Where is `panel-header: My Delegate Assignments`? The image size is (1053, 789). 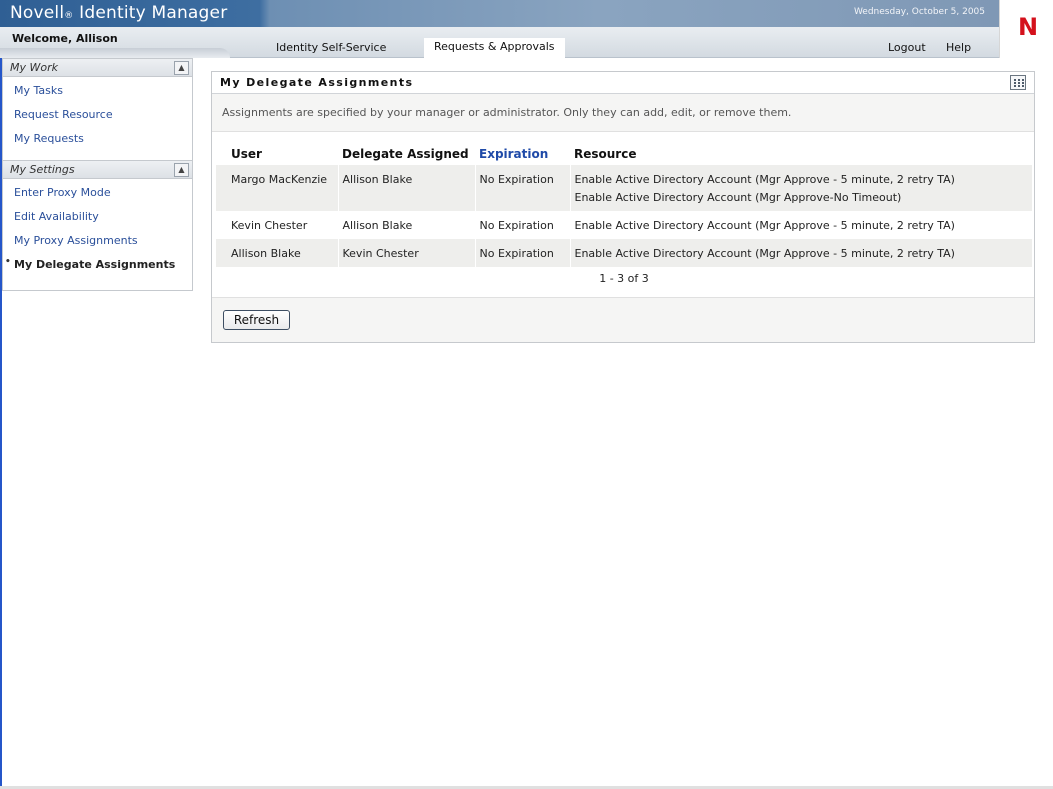
panel-header: My Delegate Assignments is located at coordinates (623, 83).